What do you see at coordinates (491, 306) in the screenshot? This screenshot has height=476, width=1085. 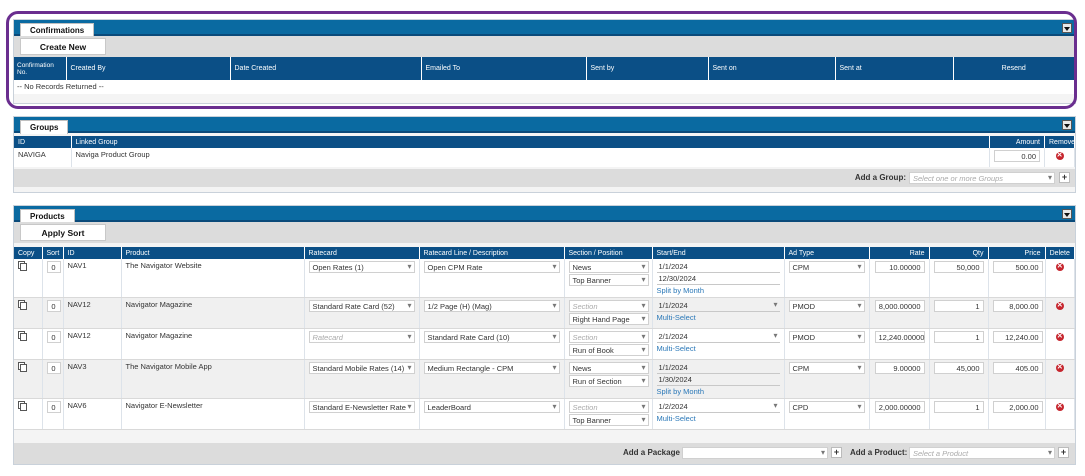 I see `ratecard-line-select: 1/2 Page (H) (Mag)` at bounding box center [491, 306].